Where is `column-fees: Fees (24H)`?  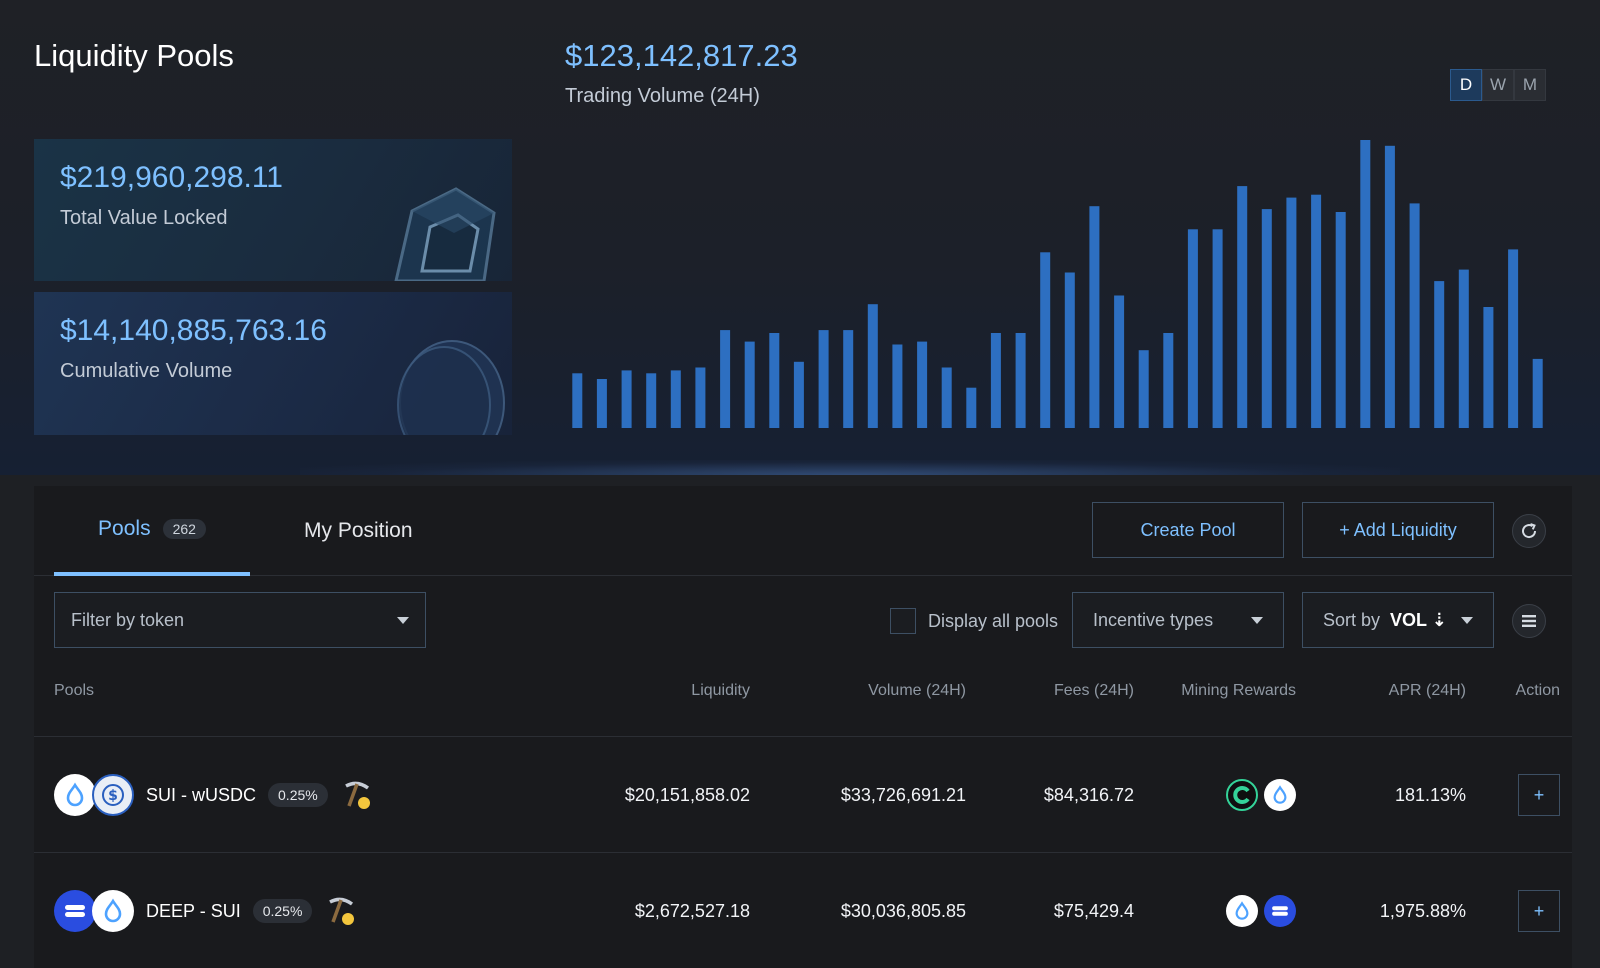
column-fees: Fees (24H) is located at coordinates (1093, 690).